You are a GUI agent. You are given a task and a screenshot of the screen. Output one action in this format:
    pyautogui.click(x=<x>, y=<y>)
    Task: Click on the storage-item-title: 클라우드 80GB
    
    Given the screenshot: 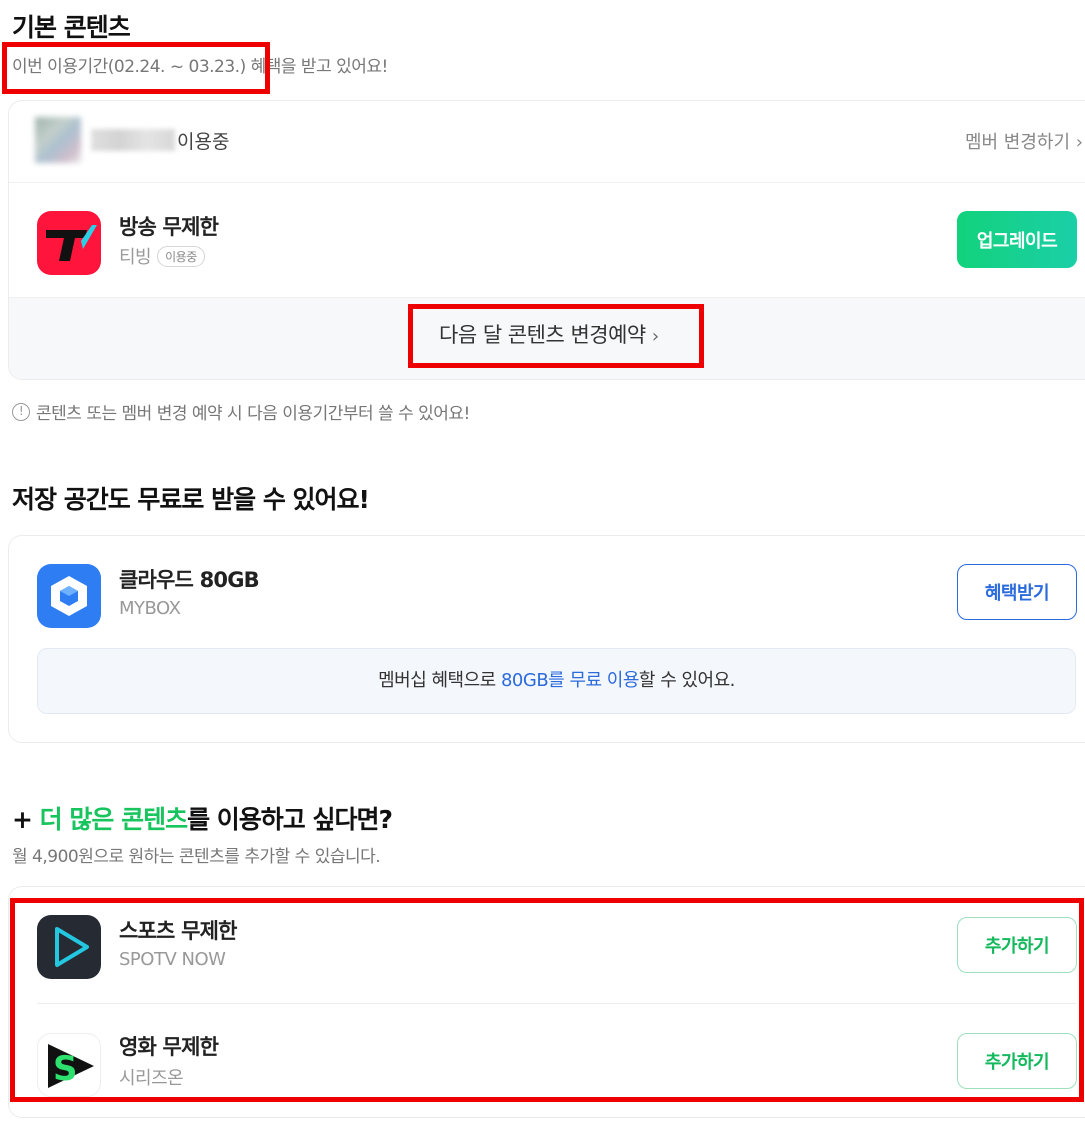 What is the action you would take?
    pyautogui.click(x=189, y=580)
    